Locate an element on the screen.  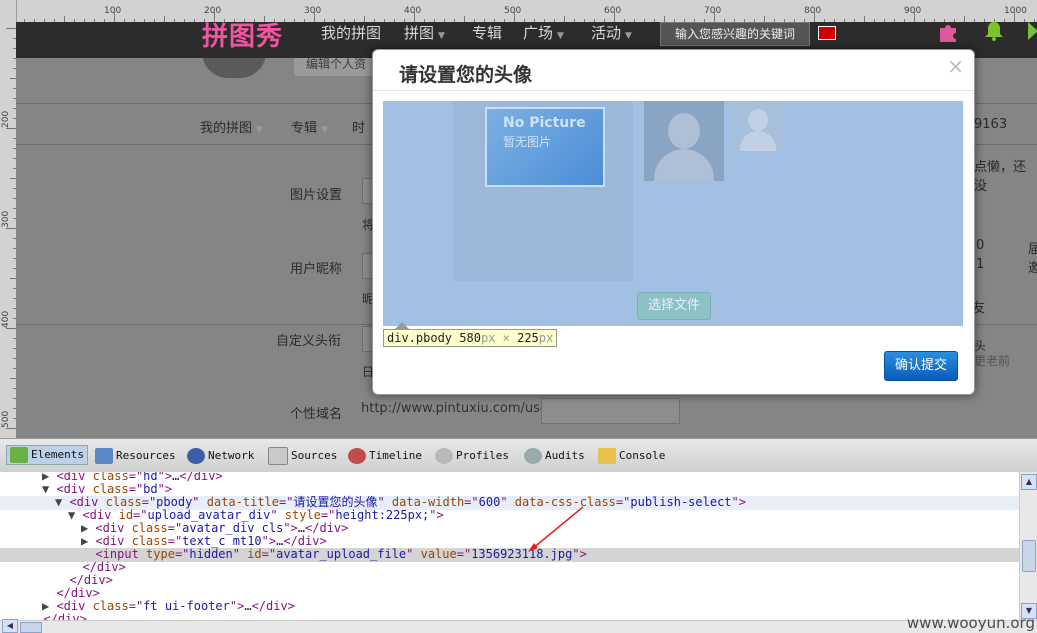
watermark: www.wooyun.org is located at coordinates (970, 623).